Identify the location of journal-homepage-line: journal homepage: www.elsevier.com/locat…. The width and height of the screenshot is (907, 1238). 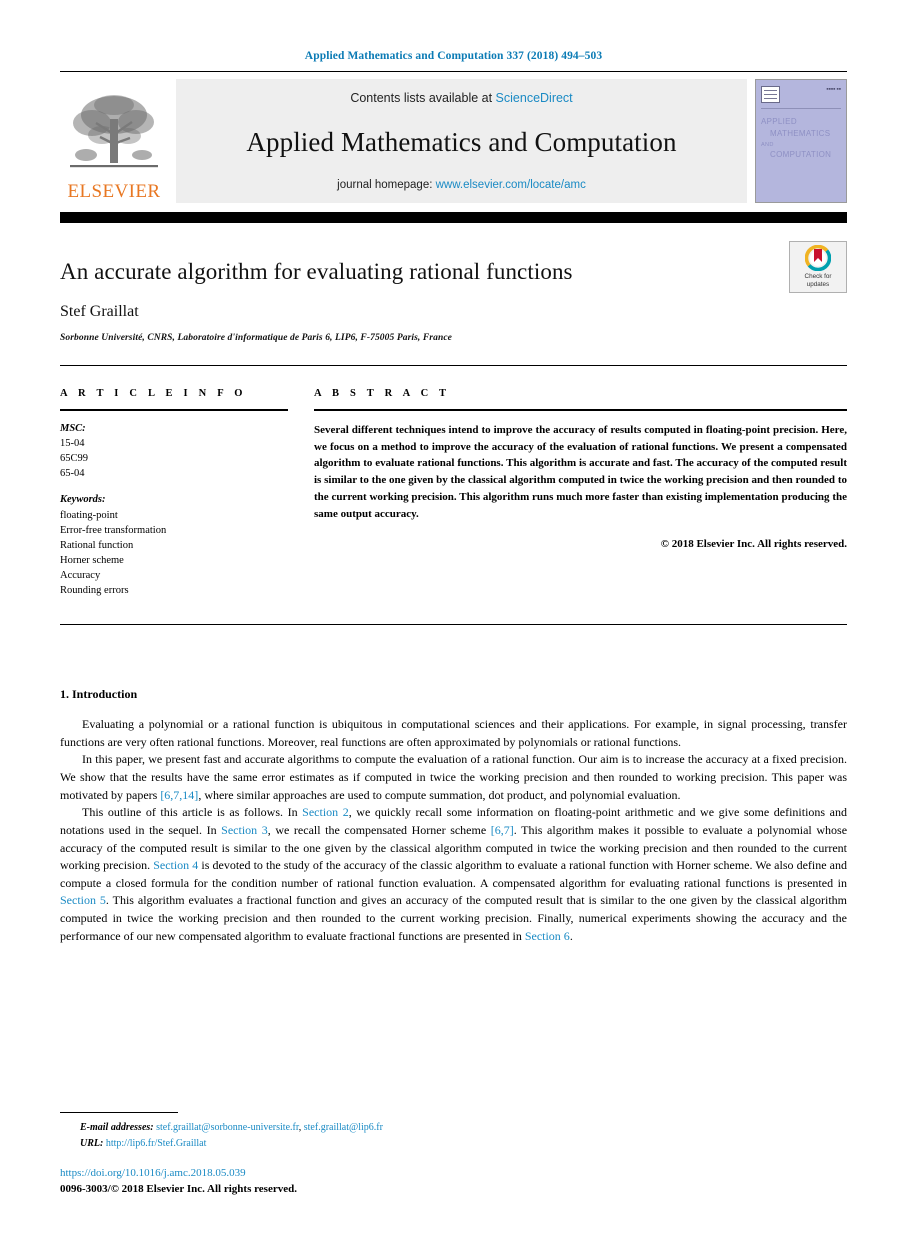
(461, 185).